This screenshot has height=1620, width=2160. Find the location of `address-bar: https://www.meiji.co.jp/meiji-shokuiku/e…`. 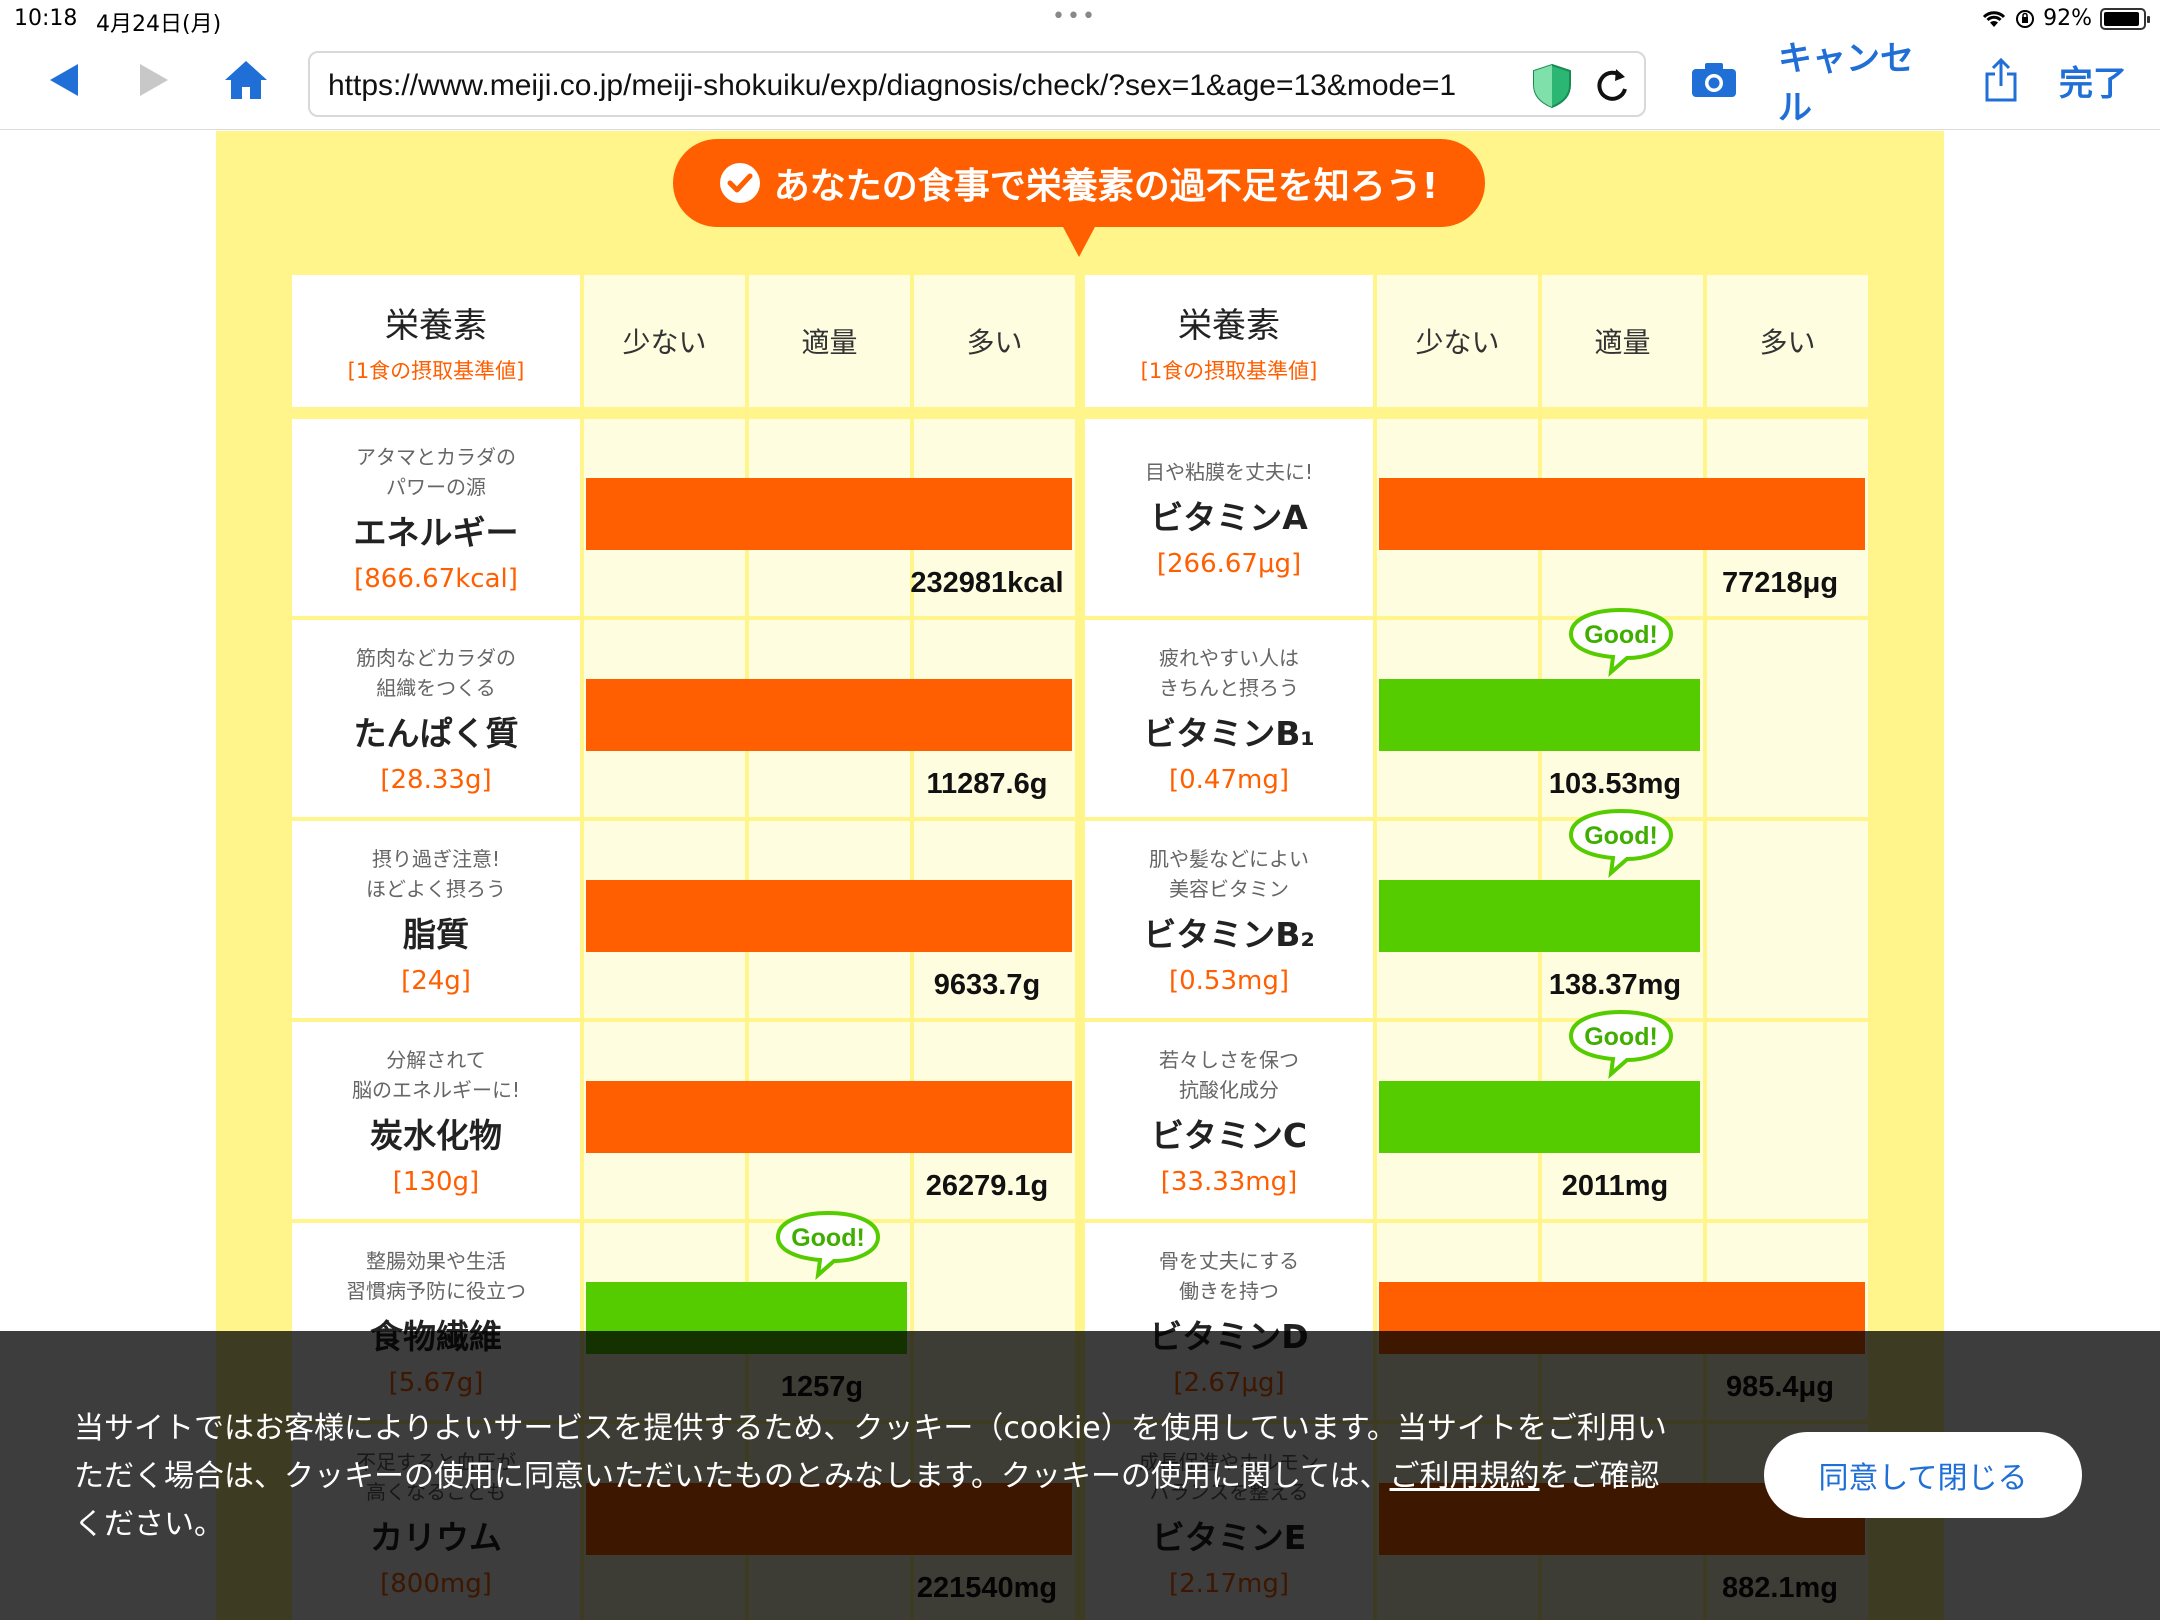

address-bar: https://www.meiji.co.jp/meiji-shokuiku/e… is located at coordinates (977, 84).